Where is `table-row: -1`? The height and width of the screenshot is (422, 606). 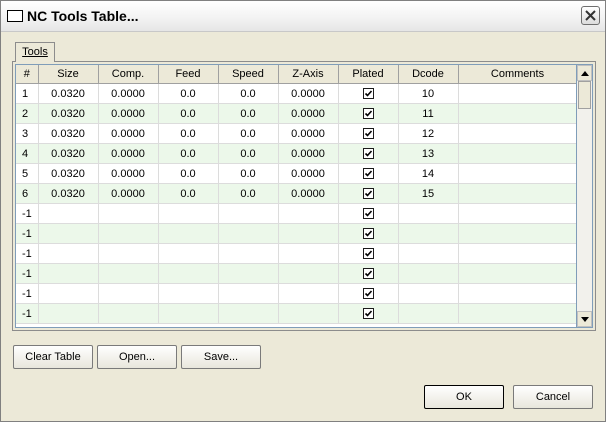 table-row: -1 is located at coordinates (296, 213).